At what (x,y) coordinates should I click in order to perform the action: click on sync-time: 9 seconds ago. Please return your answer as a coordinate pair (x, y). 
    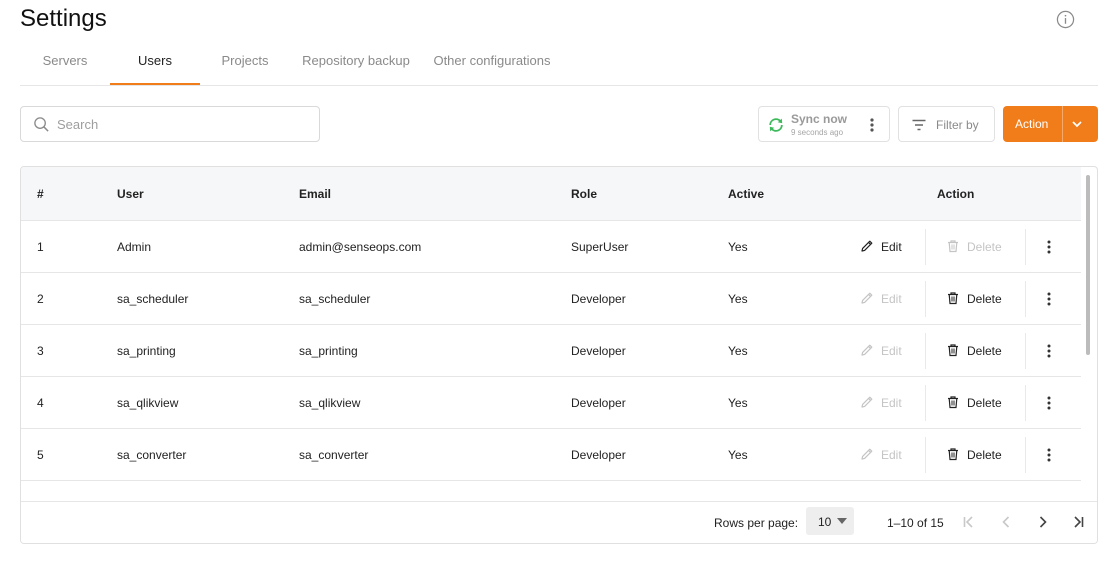
    Looking at the image, I should click on (817, 132).